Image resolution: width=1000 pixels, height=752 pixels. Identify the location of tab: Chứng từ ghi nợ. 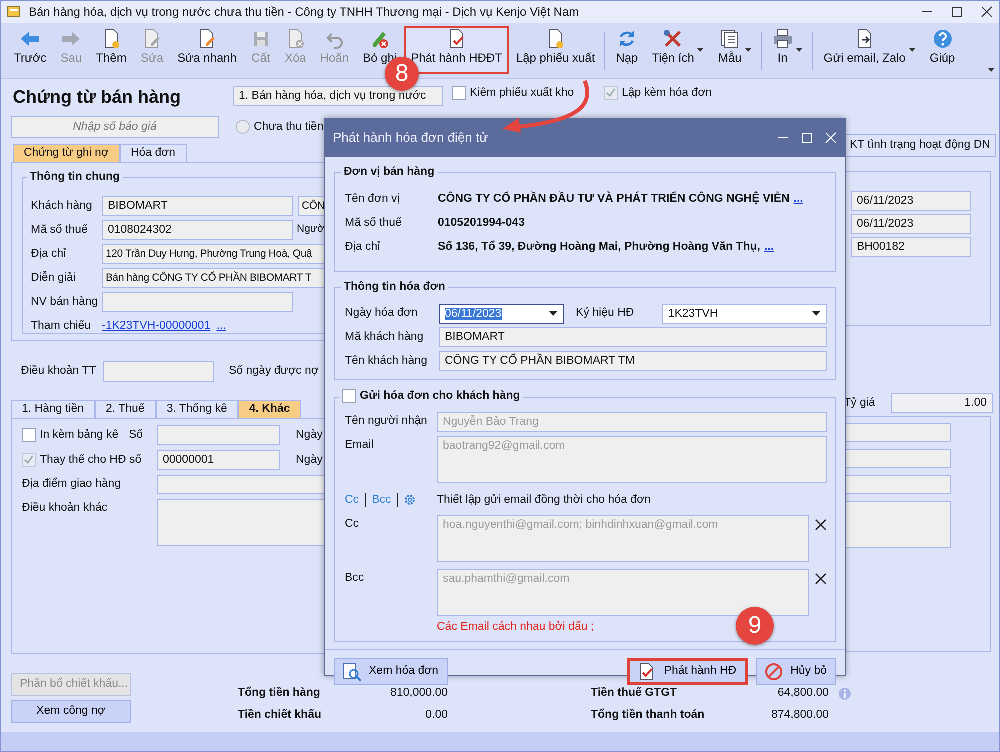
(66, 153).